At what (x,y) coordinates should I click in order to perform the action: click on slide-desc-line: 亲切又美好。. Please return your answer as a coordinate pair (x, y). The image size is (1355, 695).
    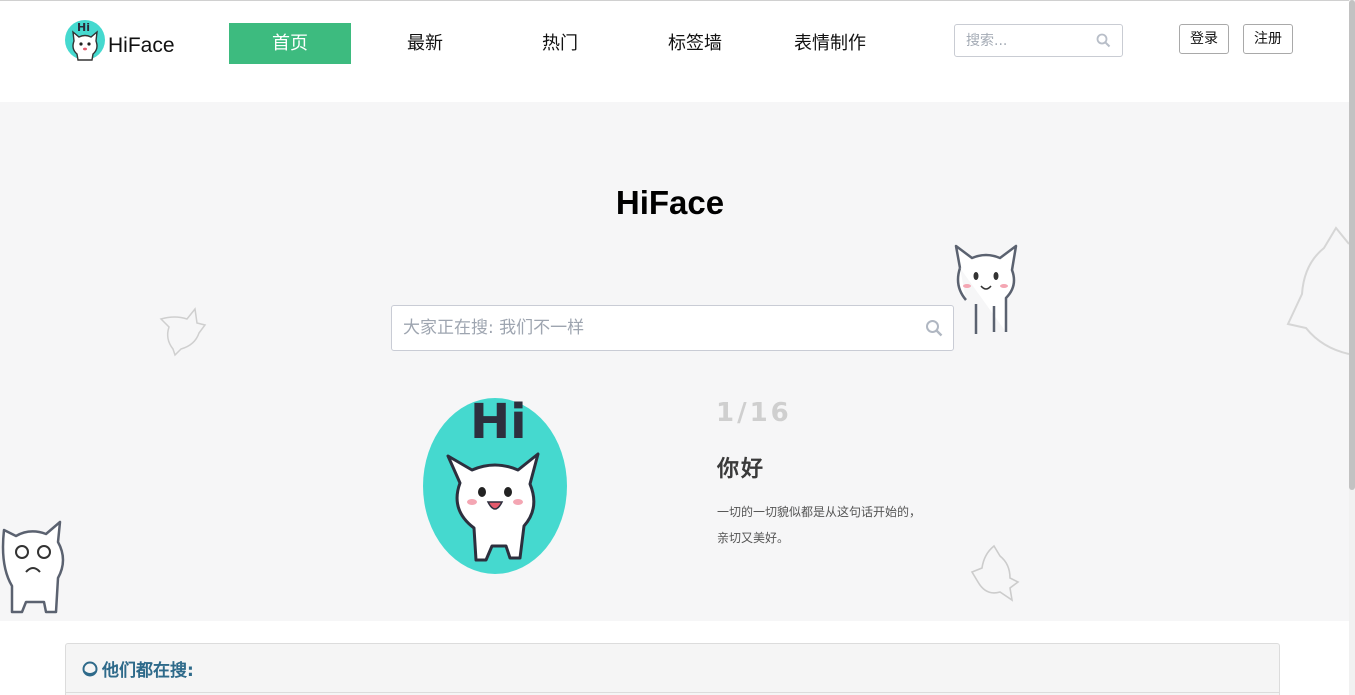
    Looking at the image, I should click on (753, 538).